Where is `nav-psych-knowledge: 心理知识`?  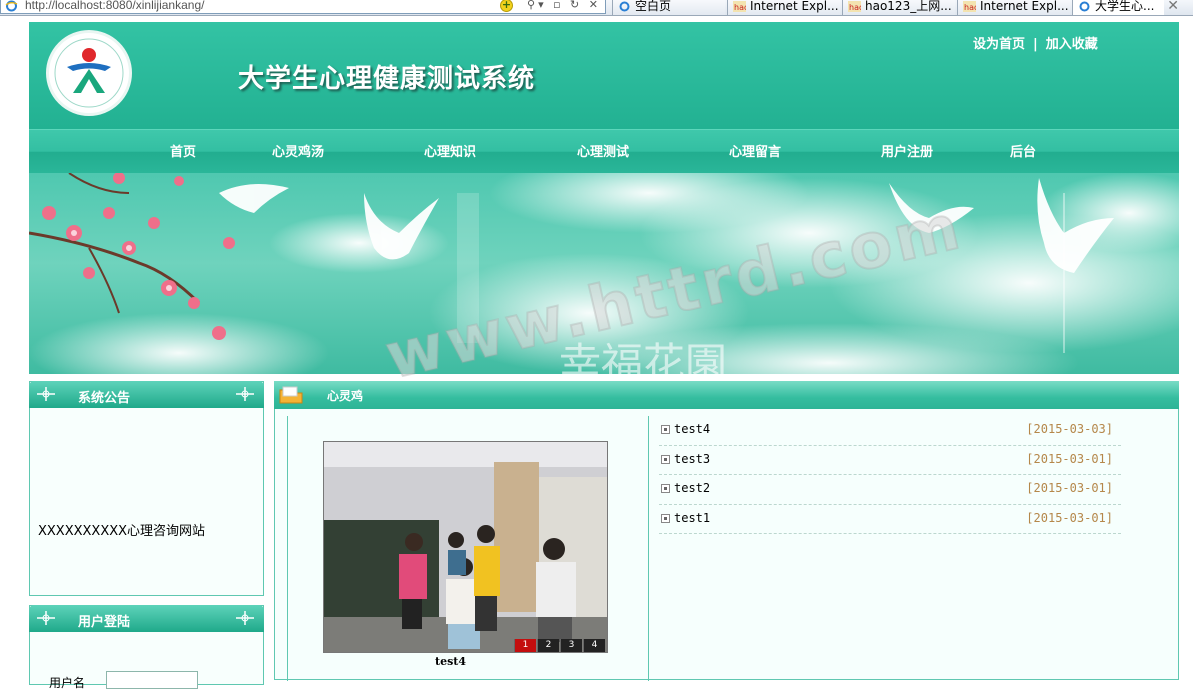
nav-psych-knowledge: 心理知识 is located at coordinates (450, 150).